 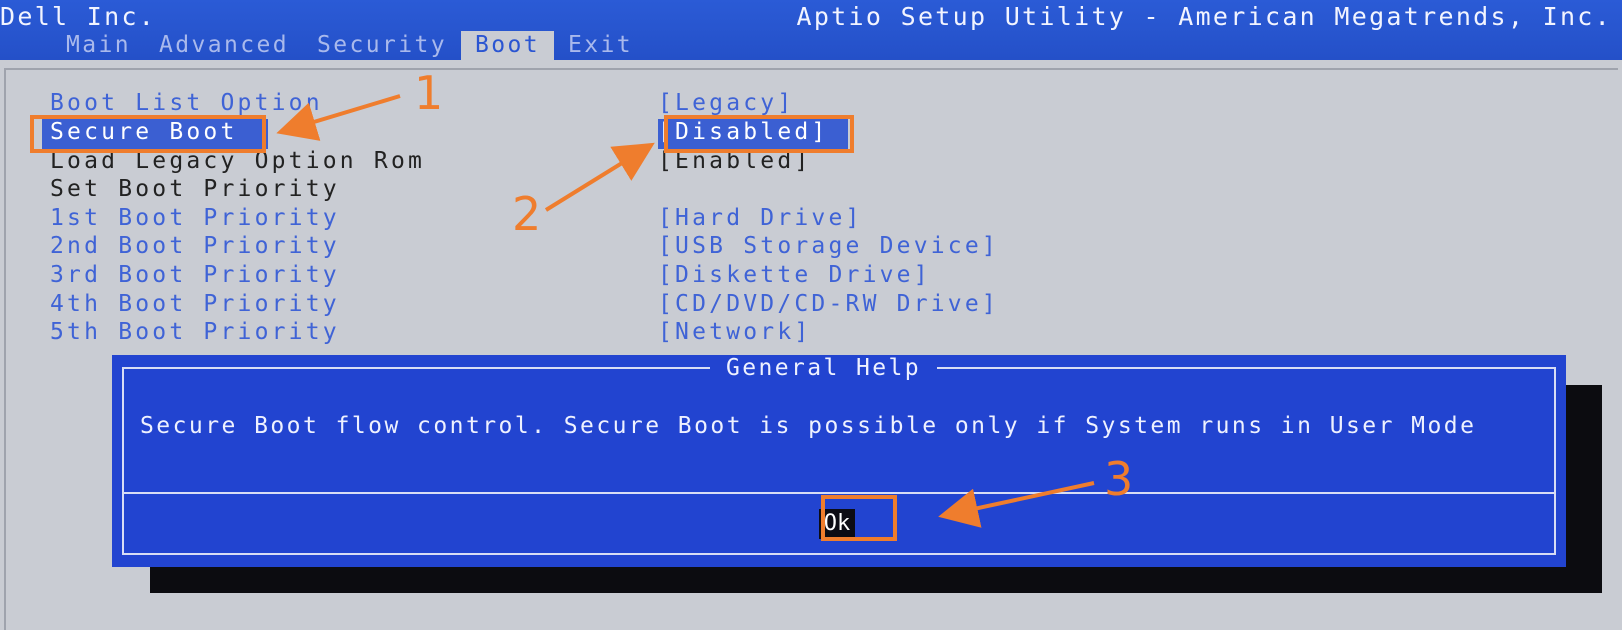 I want to click on boot-priority-row: 4th Boot Priority [CD/DVD/CD-RW Drive], so click(x=506, y=305).